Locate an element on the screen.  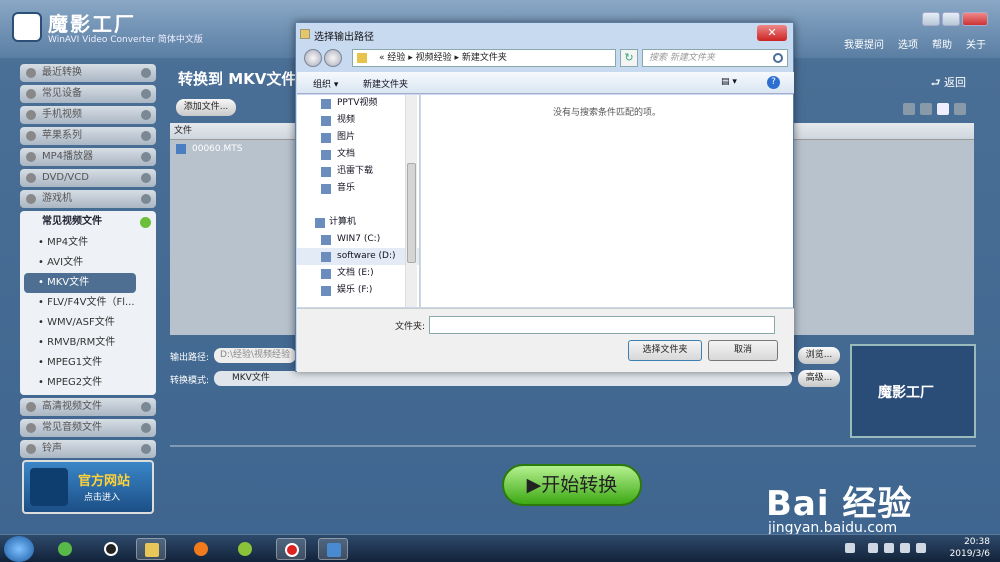
sidebar-item-devices: 常见设备 is located at coordinates (88, 94).